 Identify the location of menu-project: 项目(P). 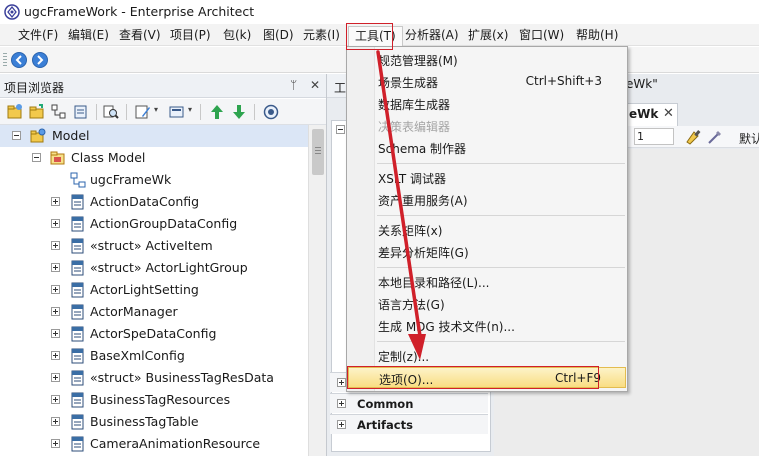
(190, 35).